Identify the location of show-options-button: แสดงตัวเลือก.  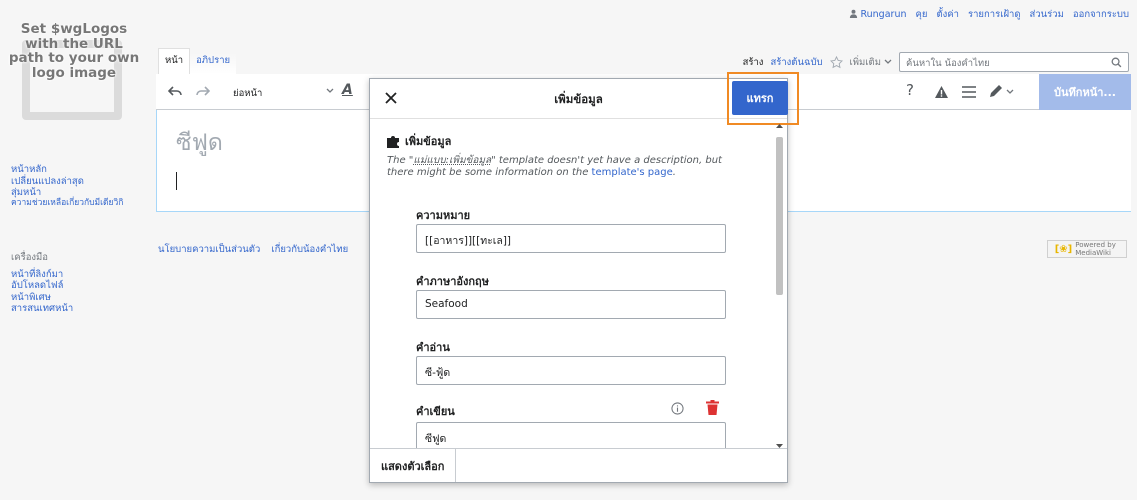
(413, 465).